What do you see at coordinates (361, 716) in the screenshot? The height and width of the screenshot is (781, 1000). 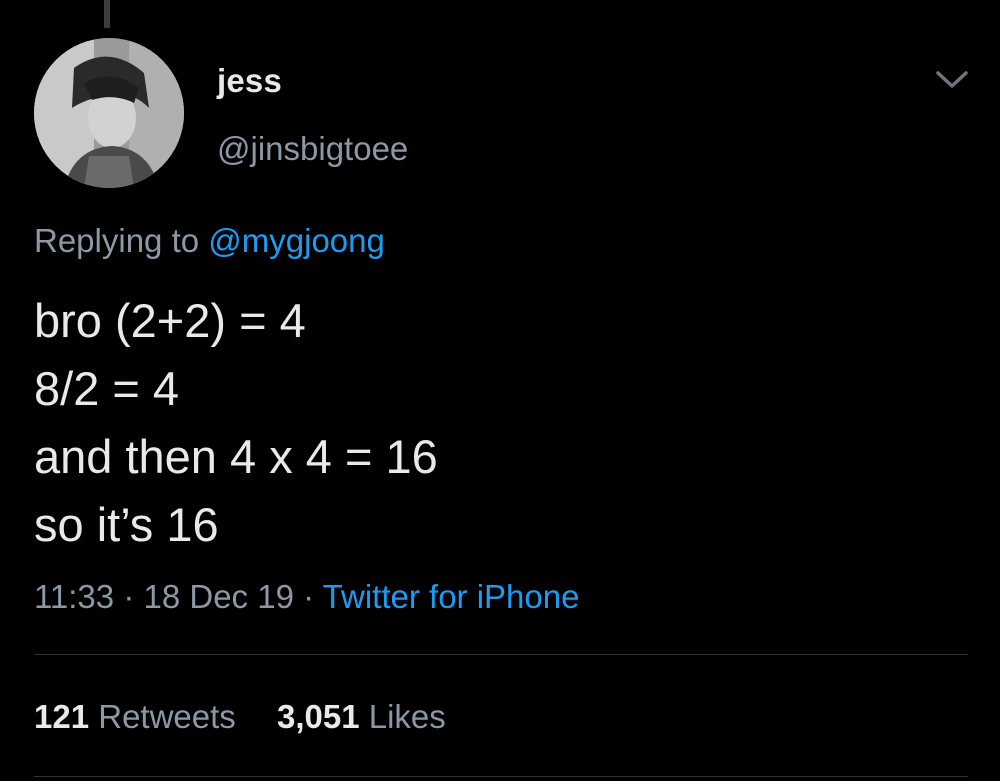 I see `likes-stat: 3,051 Likes` at bounding box center [361, 716].